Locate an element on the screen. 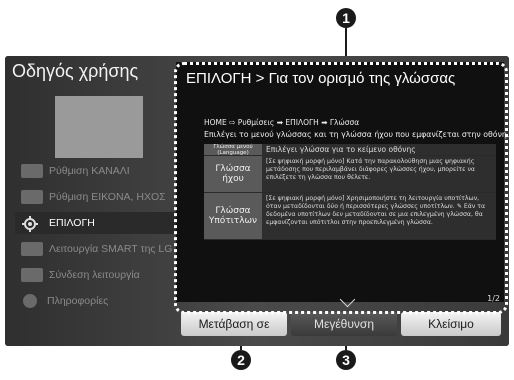 The height and width of the screenshot is (380, 514). sidebar-item-picture-sound: Ρύθμιση ΕΙΚΟΝΑ, ΗΧΟΣ is located at coordinates (97, 197).